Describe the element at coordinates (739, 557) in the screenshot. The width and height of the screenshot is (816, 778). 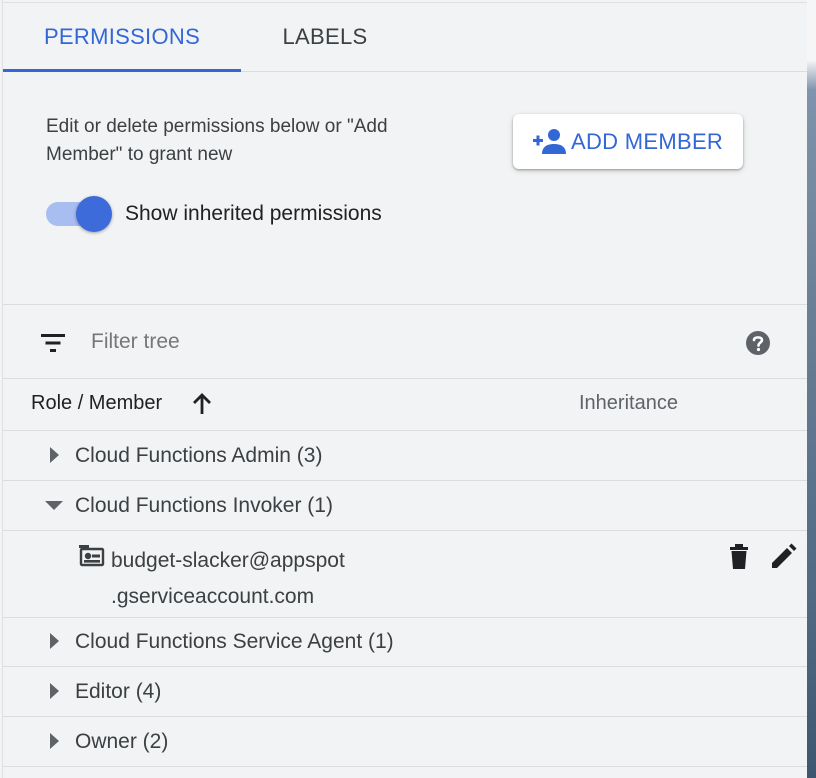
I see `delete-icon` at that location.